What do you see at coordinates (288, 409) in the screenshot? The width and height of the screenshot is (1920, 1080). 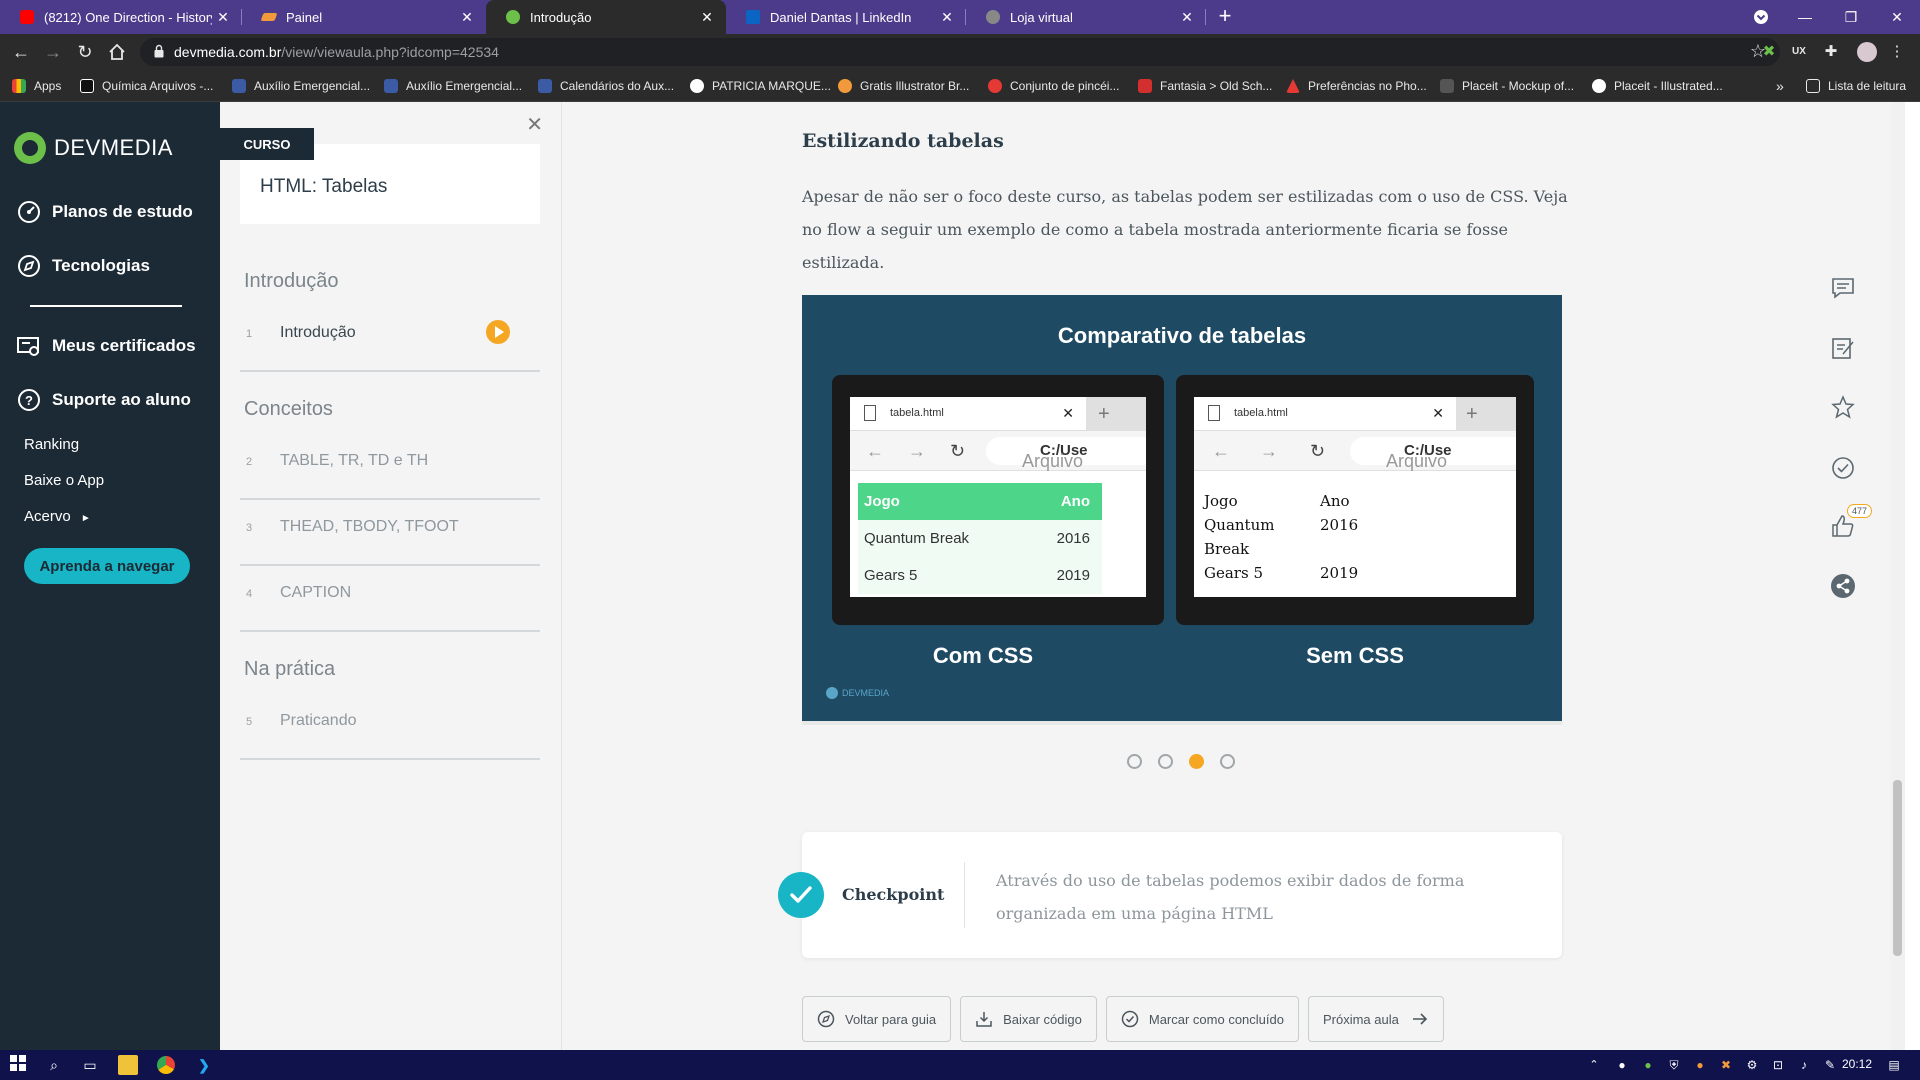 I see `section-title-conceitos: Conceitos` at bounding box center [288, 409].